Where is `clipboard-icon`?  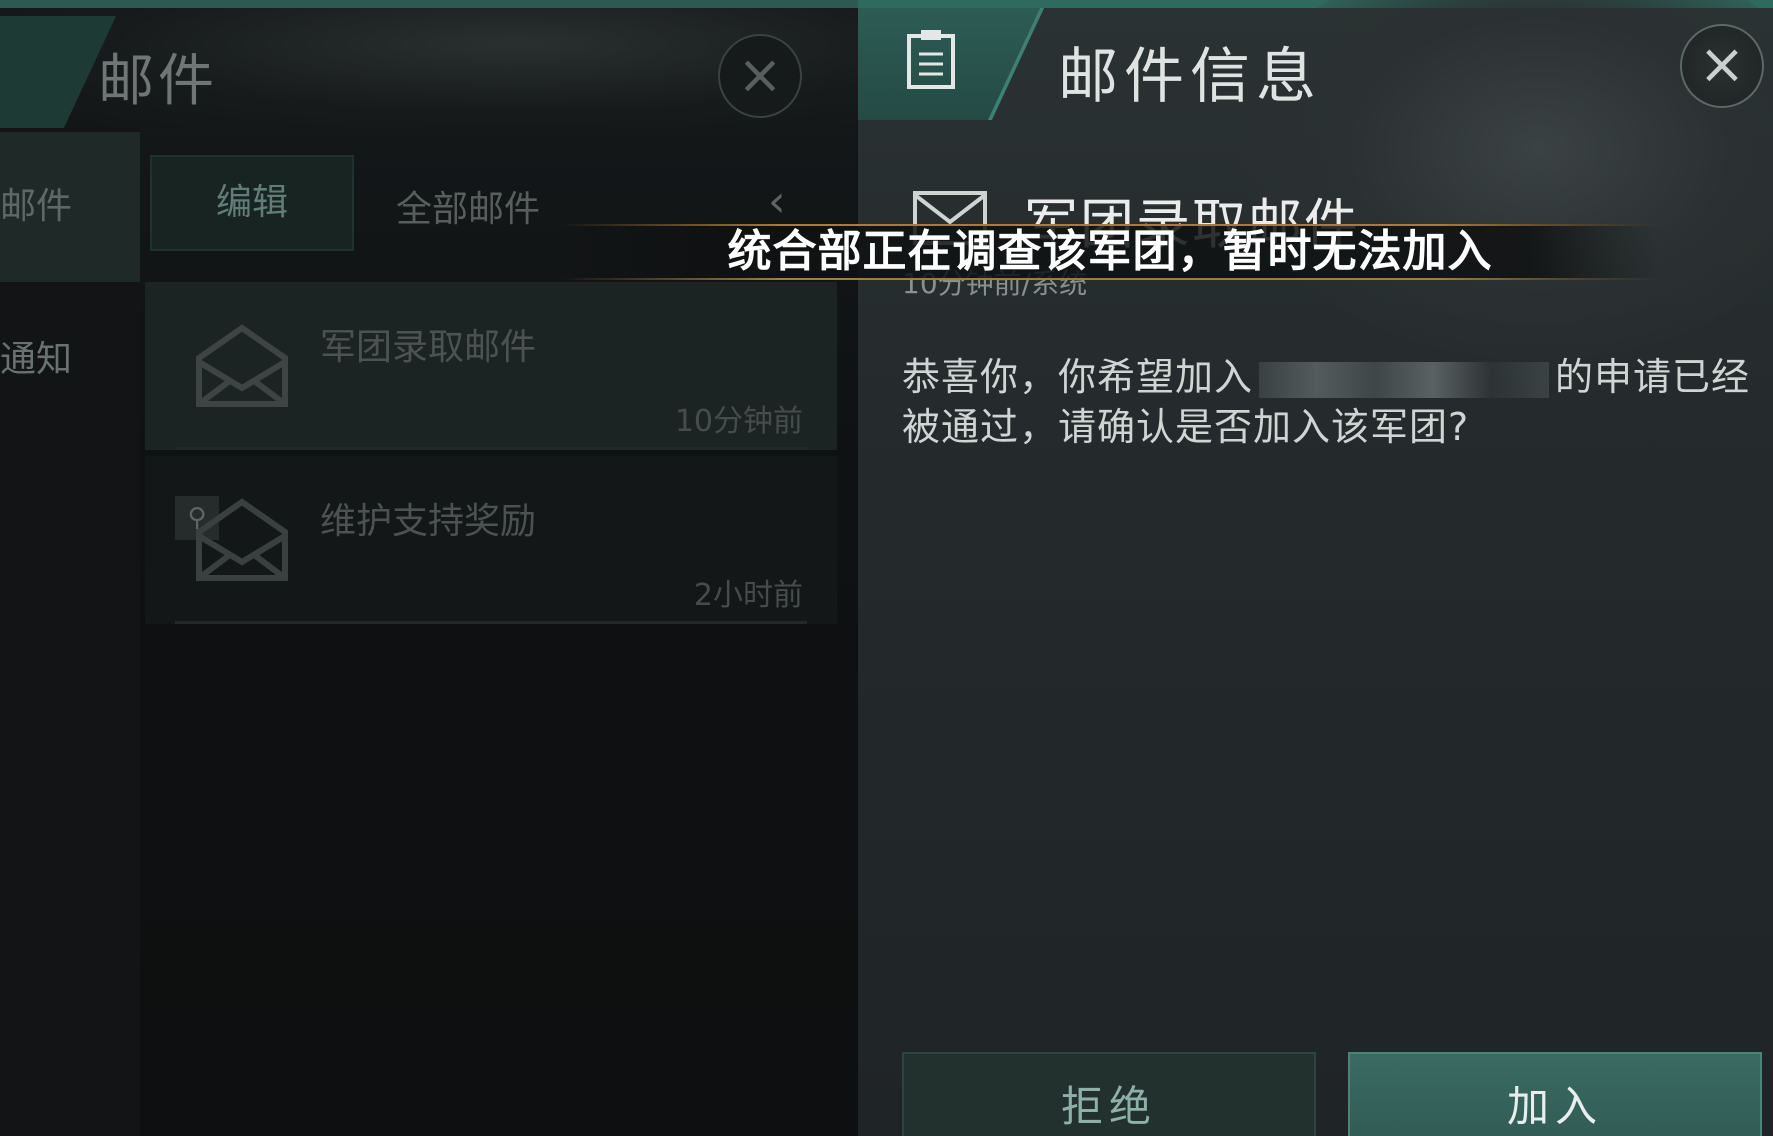 clipboard-icon is located at coordinates (931, 59).